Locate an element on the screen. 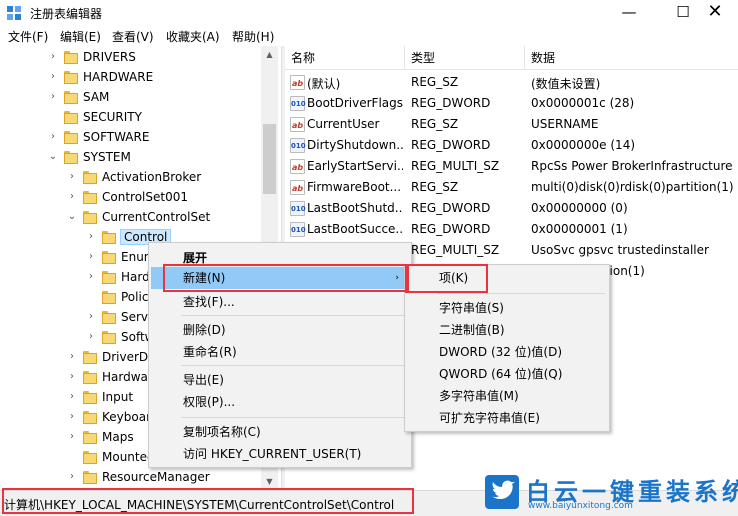  tree-item: › ResourceManager is located at coordinates (130, 478).